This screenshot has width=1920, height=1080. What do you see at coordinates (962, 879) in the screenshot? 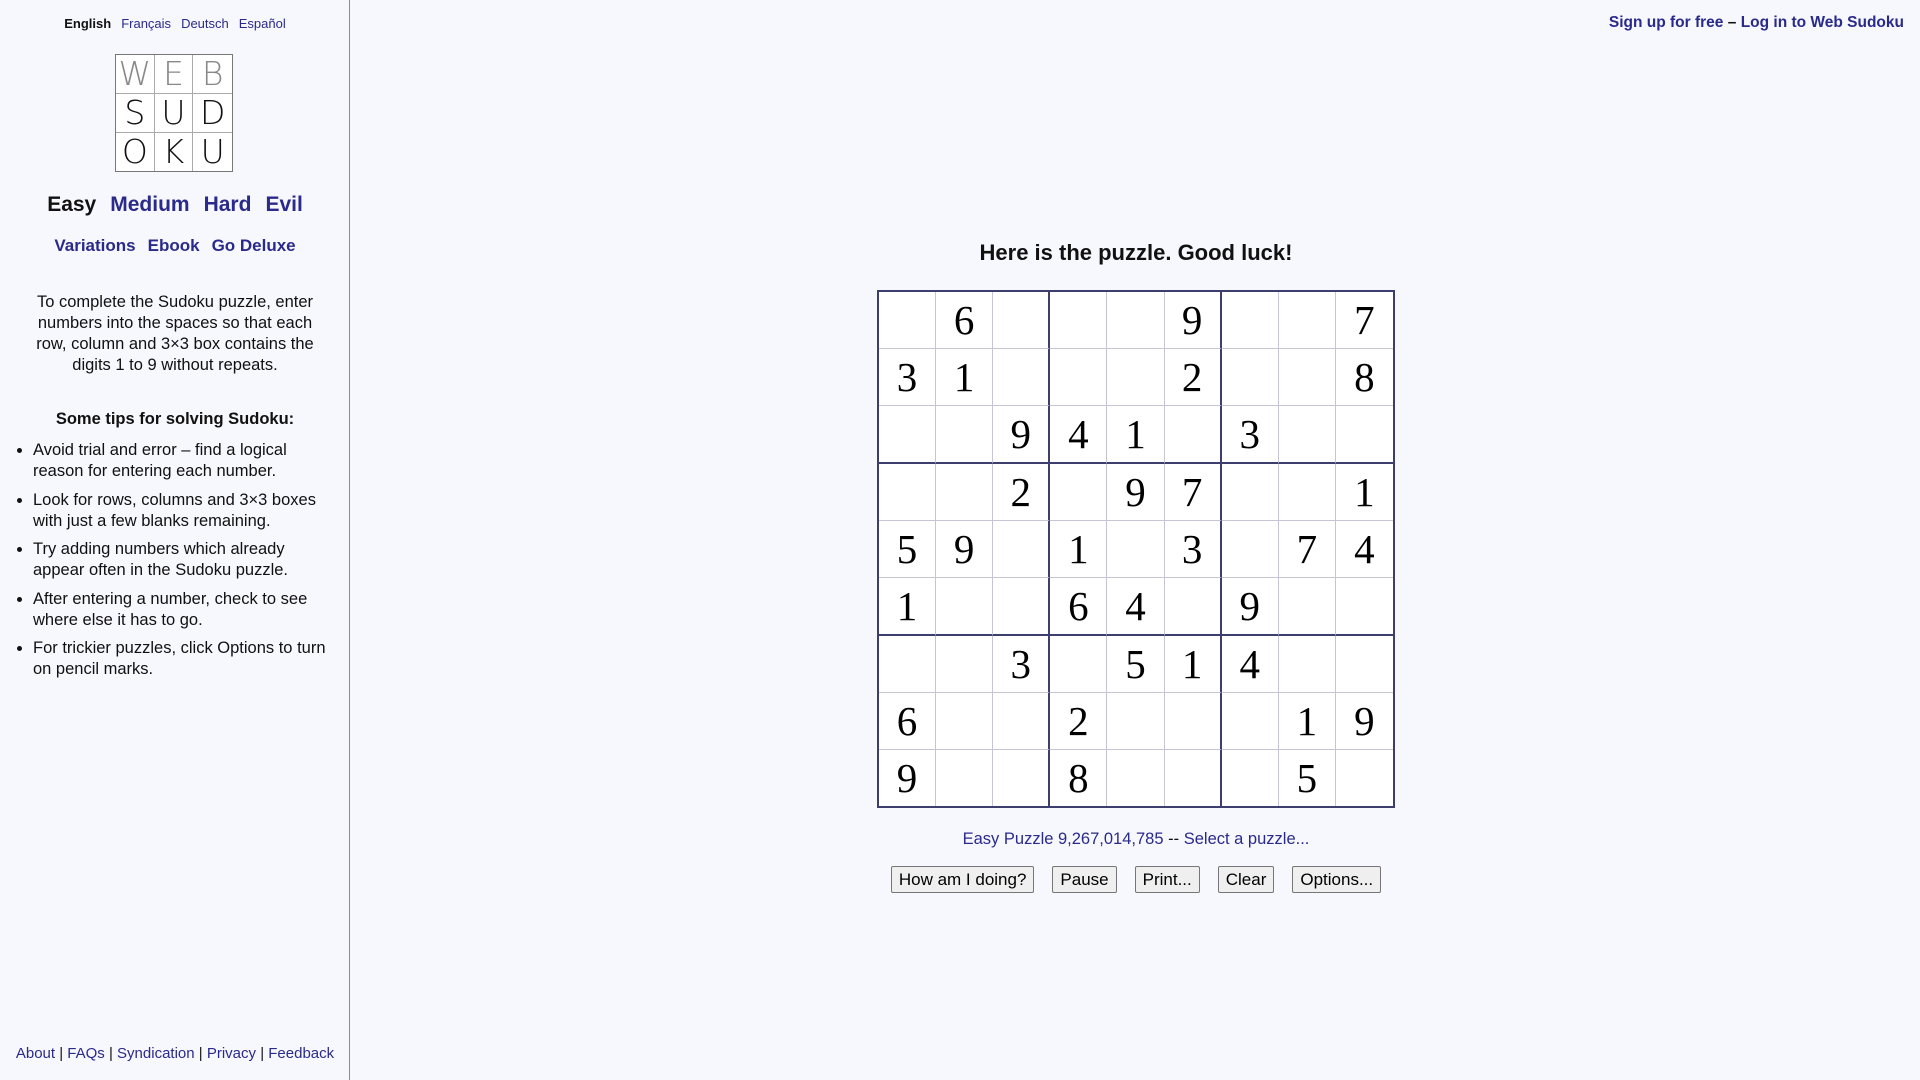
I see `how-am-i-doing-button: How am I doing?` at bounding box center [962, 879].